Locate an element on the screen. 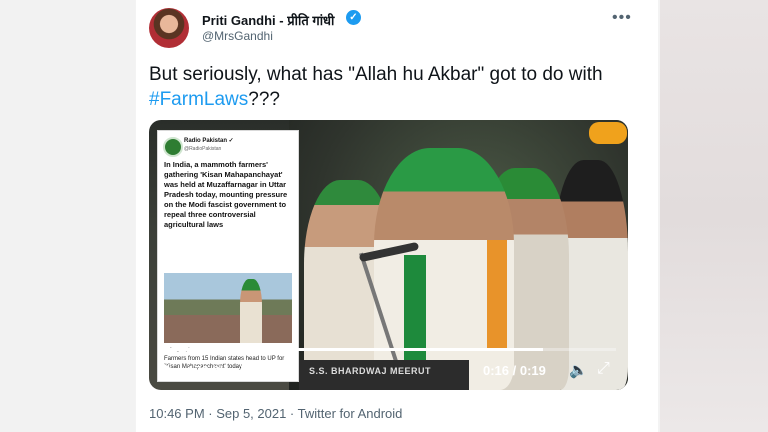  channel-logo is located at coordinates (608, 133).